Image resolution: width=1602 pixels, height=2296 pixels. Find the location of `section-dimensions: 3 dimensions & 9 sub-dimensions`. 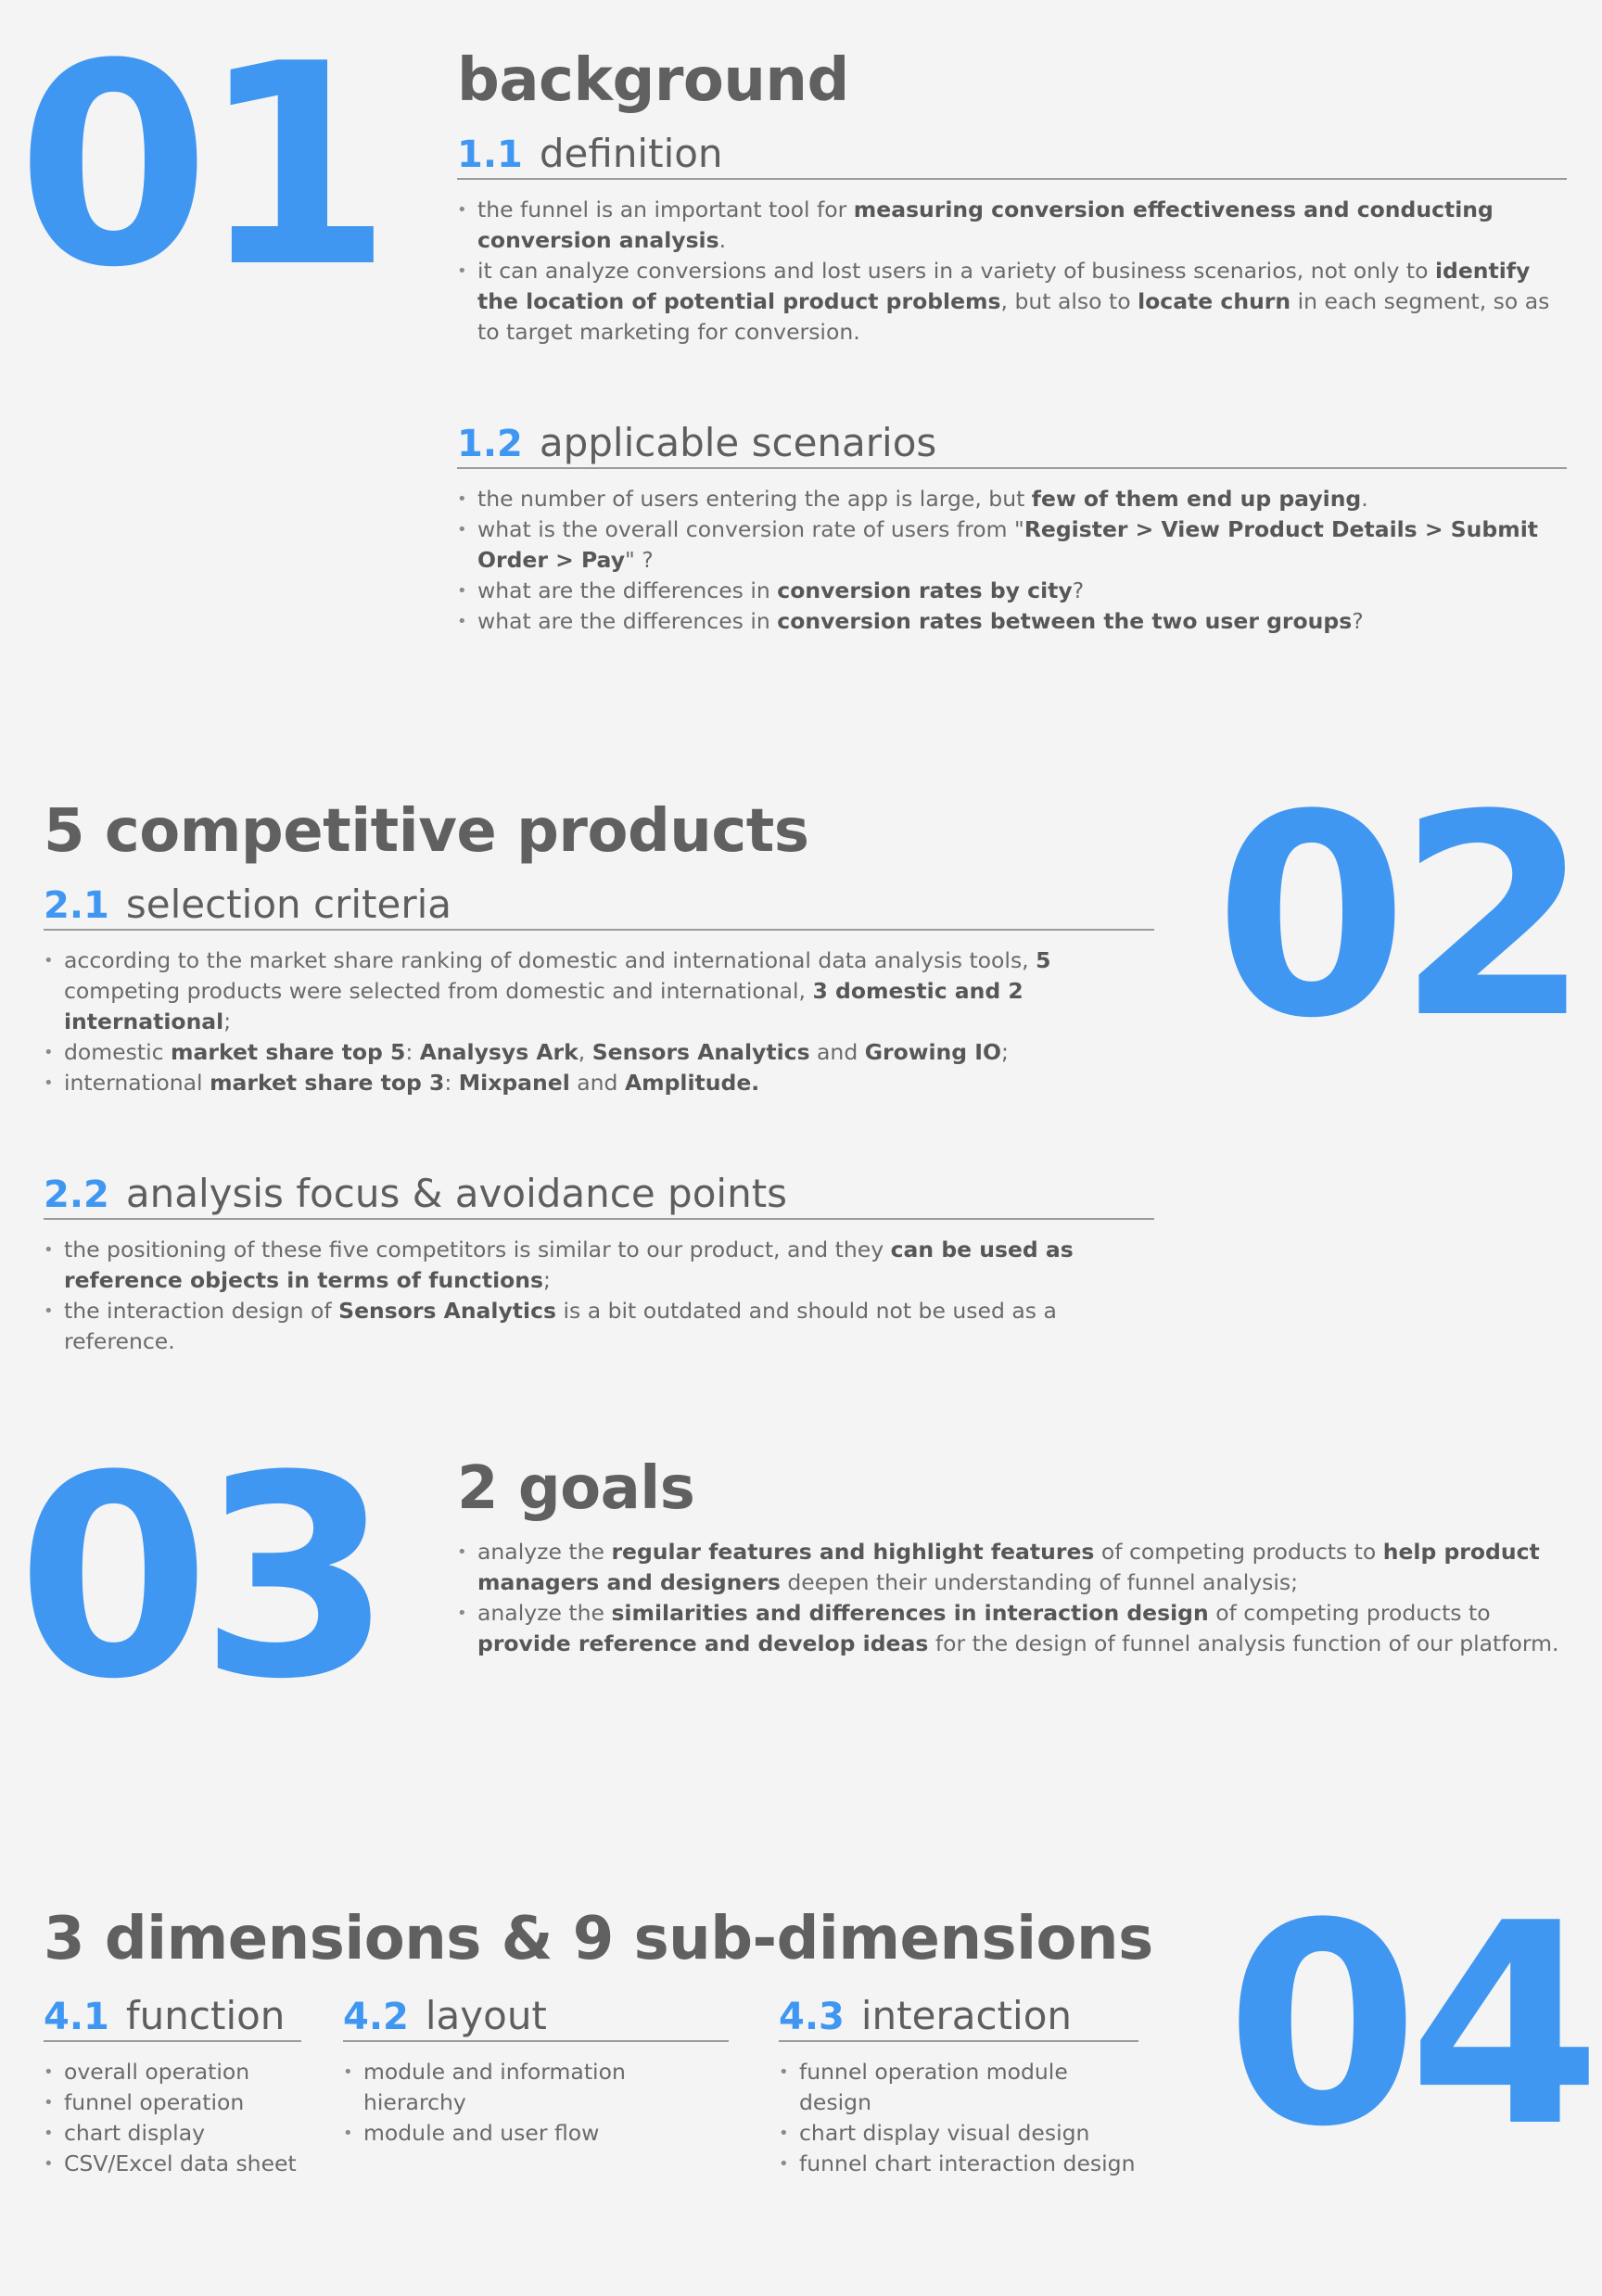

section-dimensions: 3 dimensions & 9 sub-dimensions is located at coordinates (614, 1939).